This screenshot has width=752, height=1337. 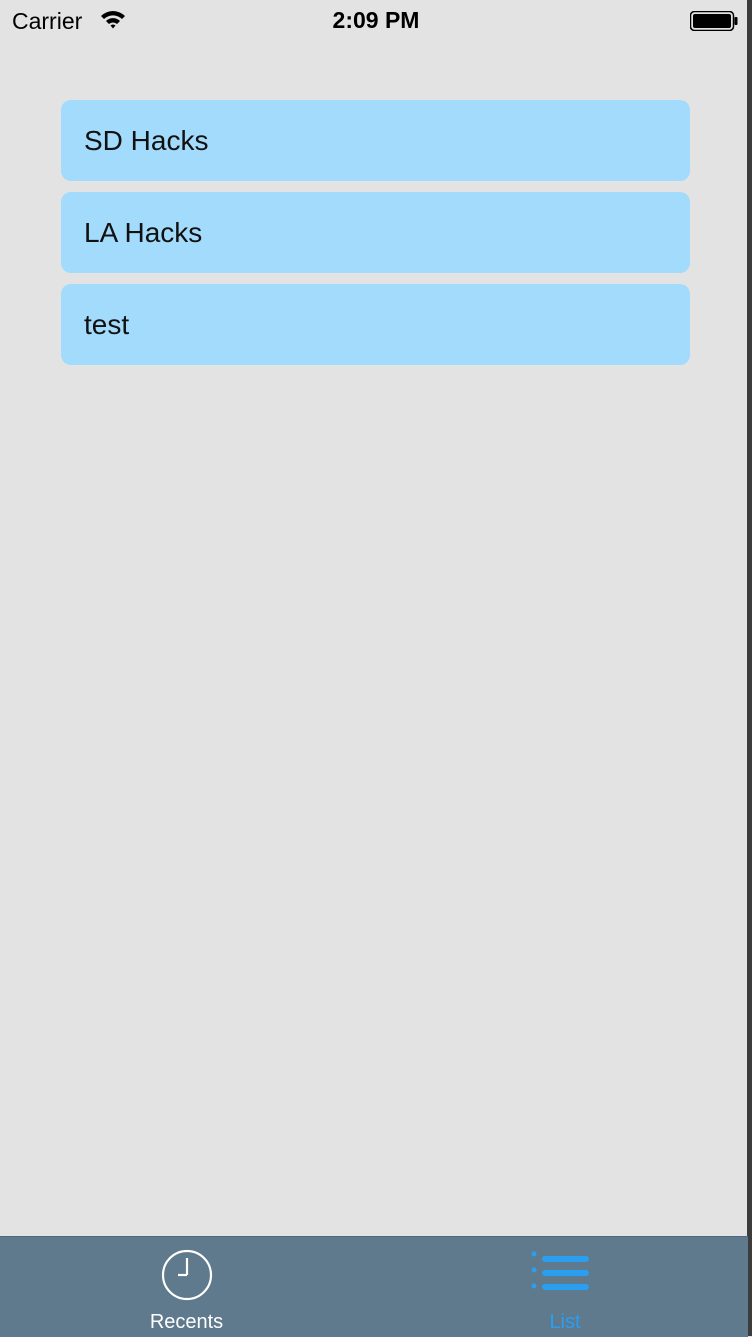 I want to click on window-edge, so click(x=749, y=668).